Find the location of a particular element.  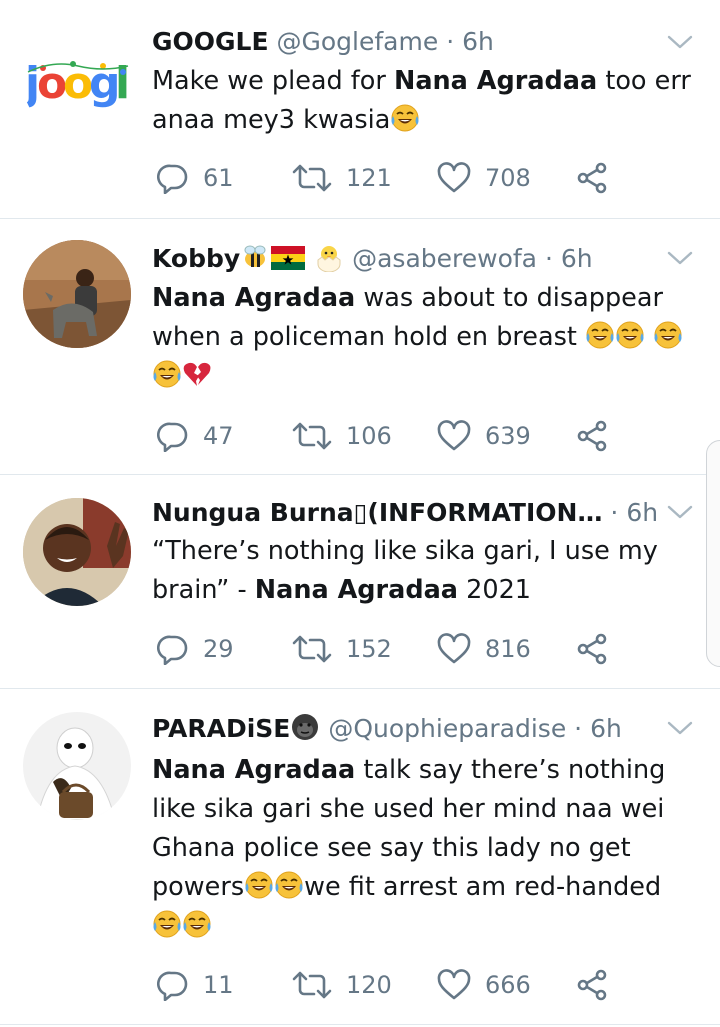

retweet-count: 106 is located at coordinates (369, 436).